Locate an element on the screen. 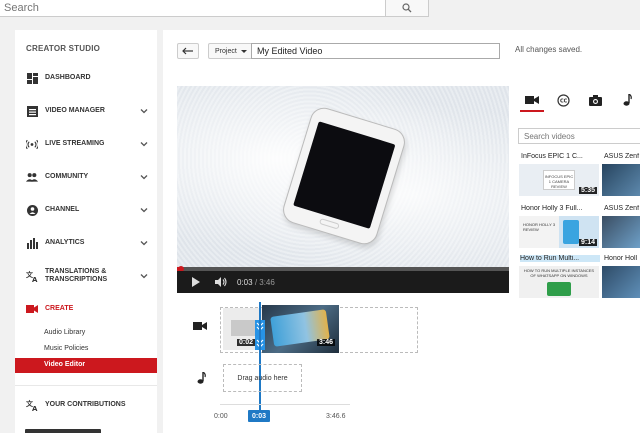 The height and width of the screenshot is (433, 640). playhead is located at coordinates (260, 361).